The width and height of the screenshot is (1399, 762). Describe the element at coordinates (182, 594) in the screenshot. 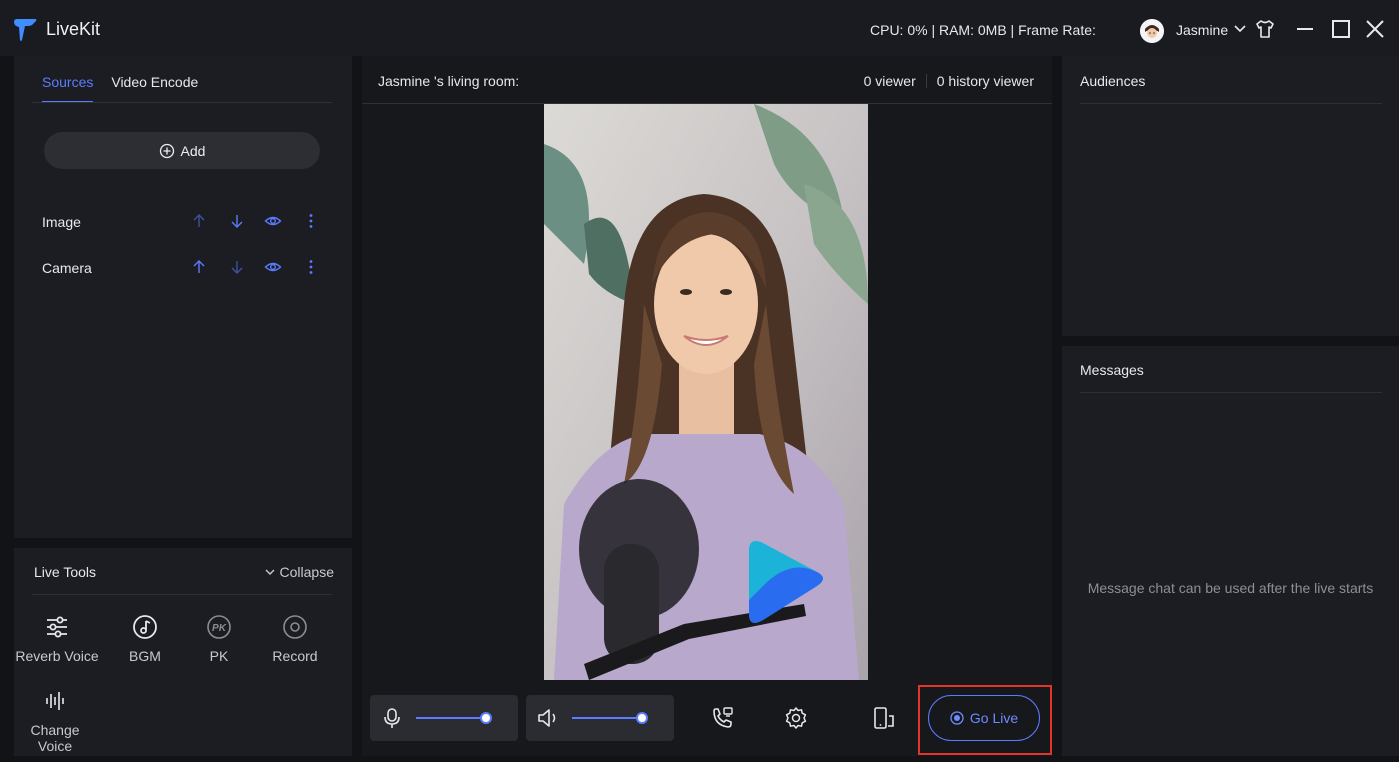

I see `live-tools-divider` at that location.